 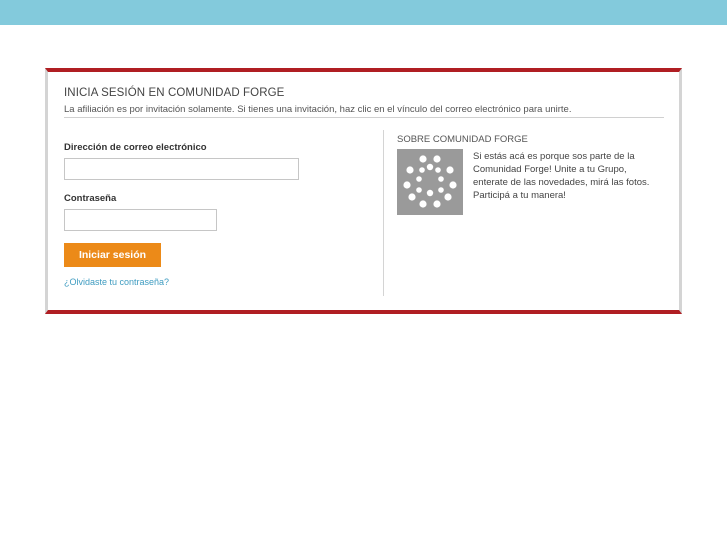 What do you see at coordinates (174, 93) in the screenshot?
I see `page-title: INICIA SESIÓN EN COMUNIDAD FORGE` at bounding box center [174, 93].